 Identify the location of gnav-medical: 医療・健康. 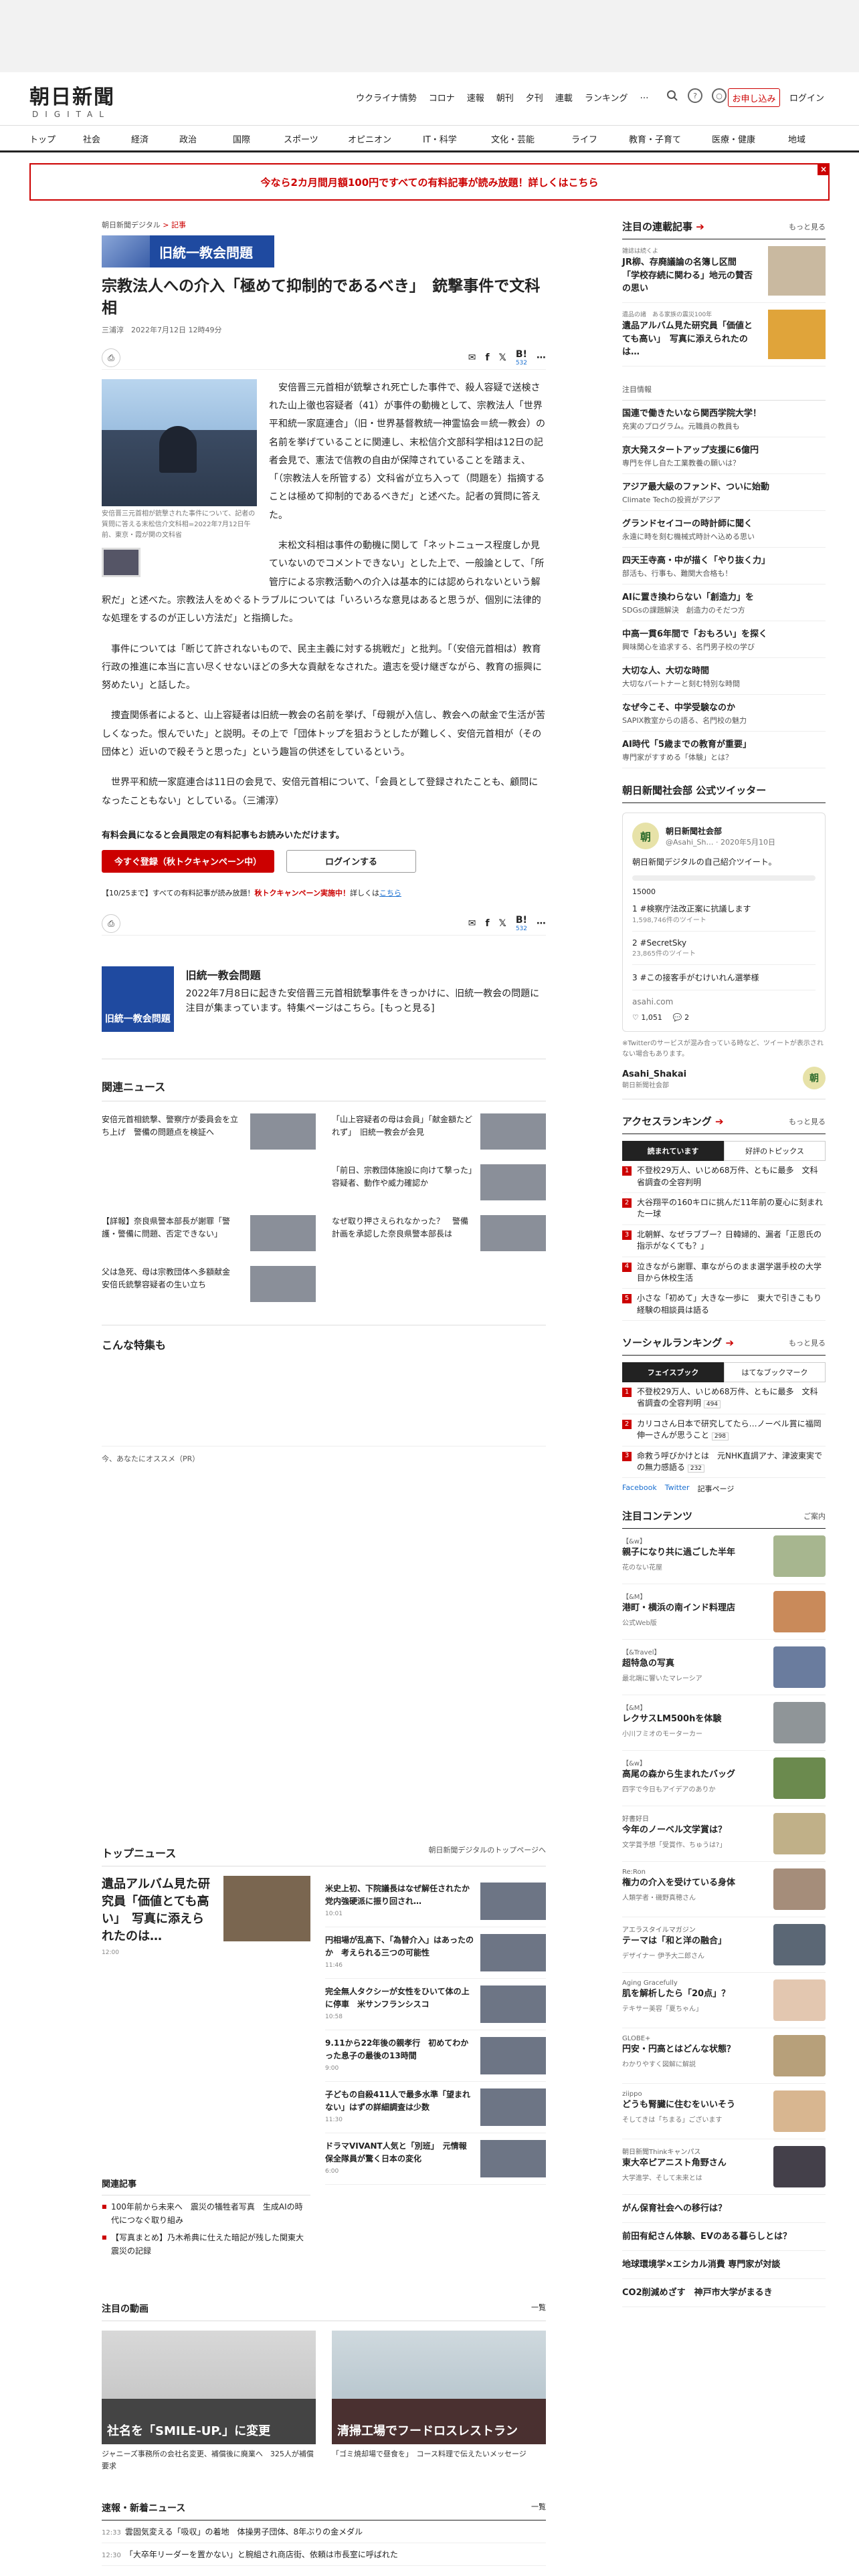
(750, 139).